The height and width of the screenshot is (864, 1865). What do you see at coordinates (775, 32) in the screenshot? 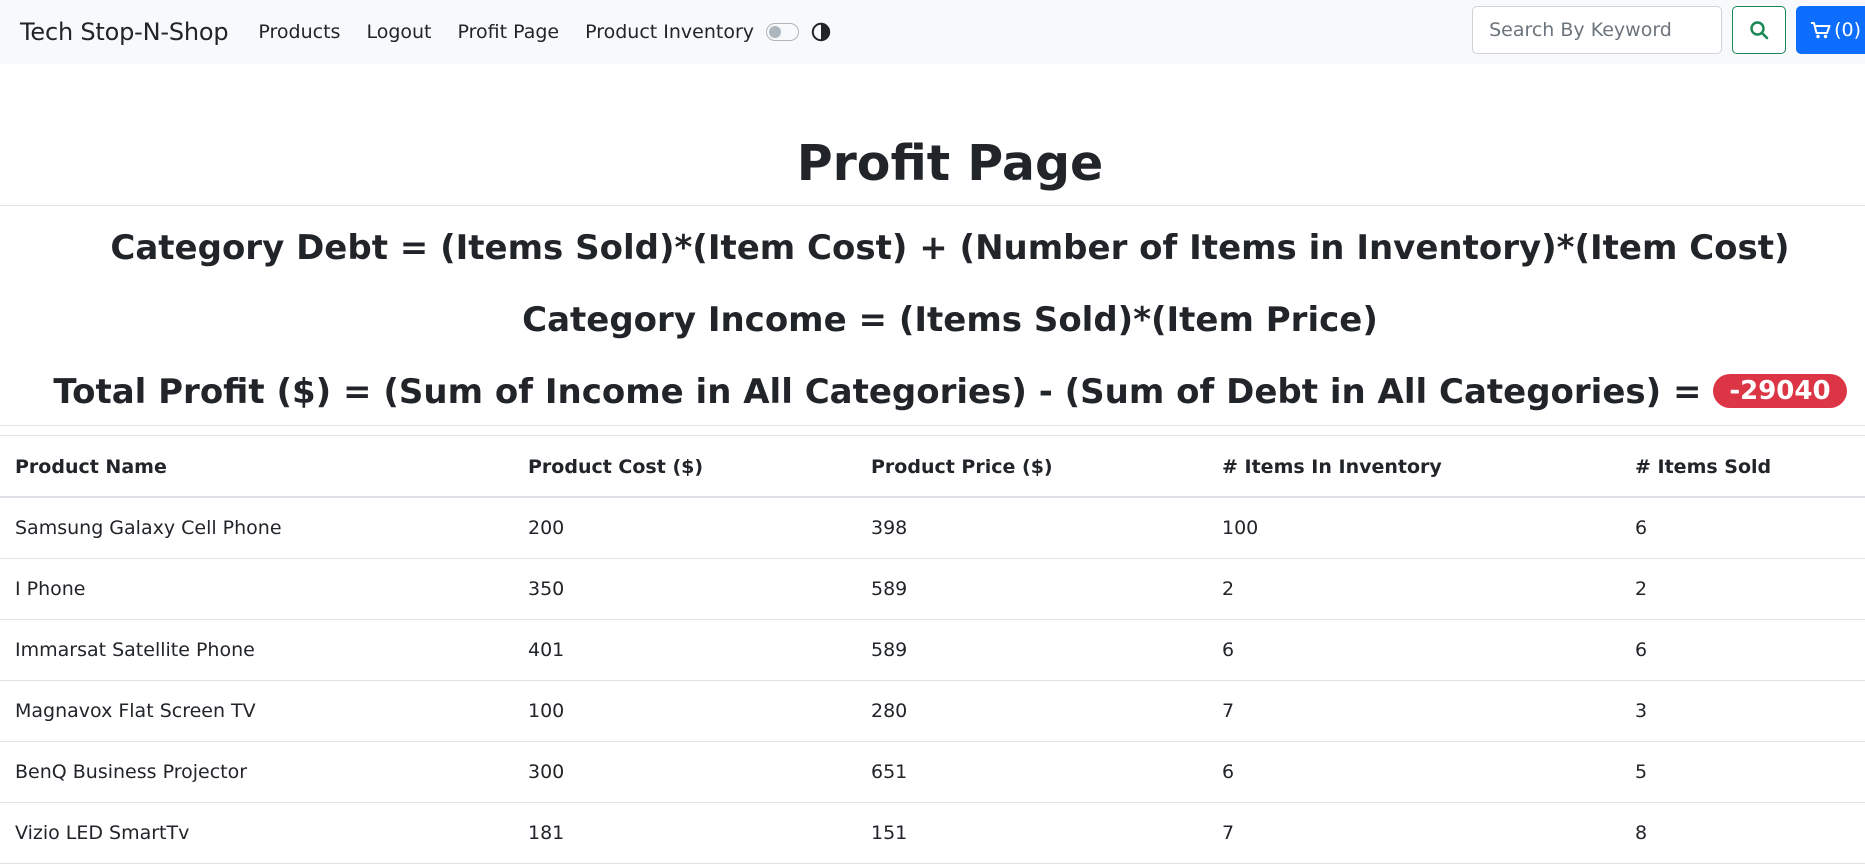
I see `toggle-knob` at bounding box center [775, 32].